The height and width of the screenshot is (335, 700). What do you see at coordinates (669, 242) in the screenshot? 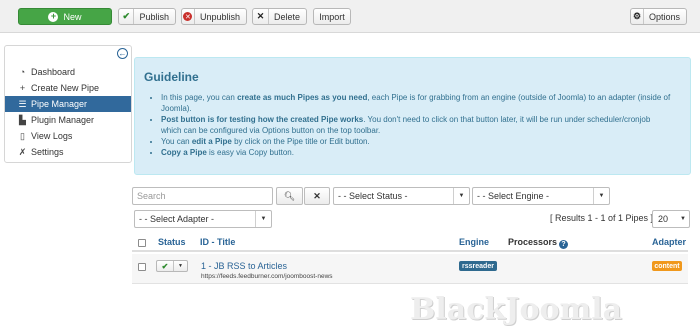
I see `column-adapter: Adapter` at bounding box center [669, 242].